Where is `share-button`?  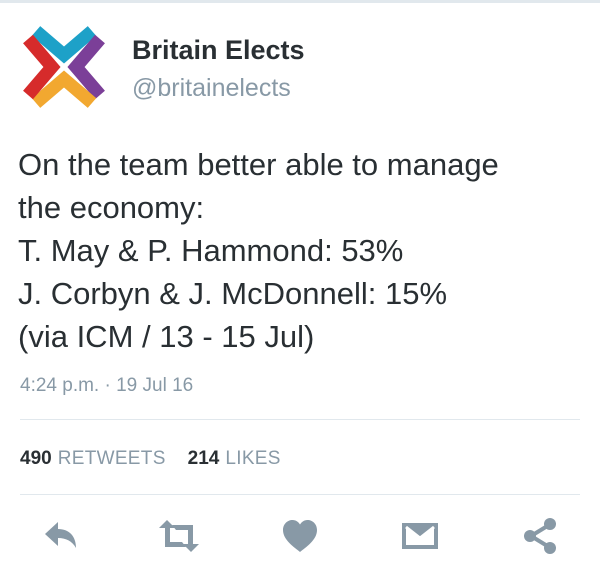
share-button is located at coordinates (540, 536).